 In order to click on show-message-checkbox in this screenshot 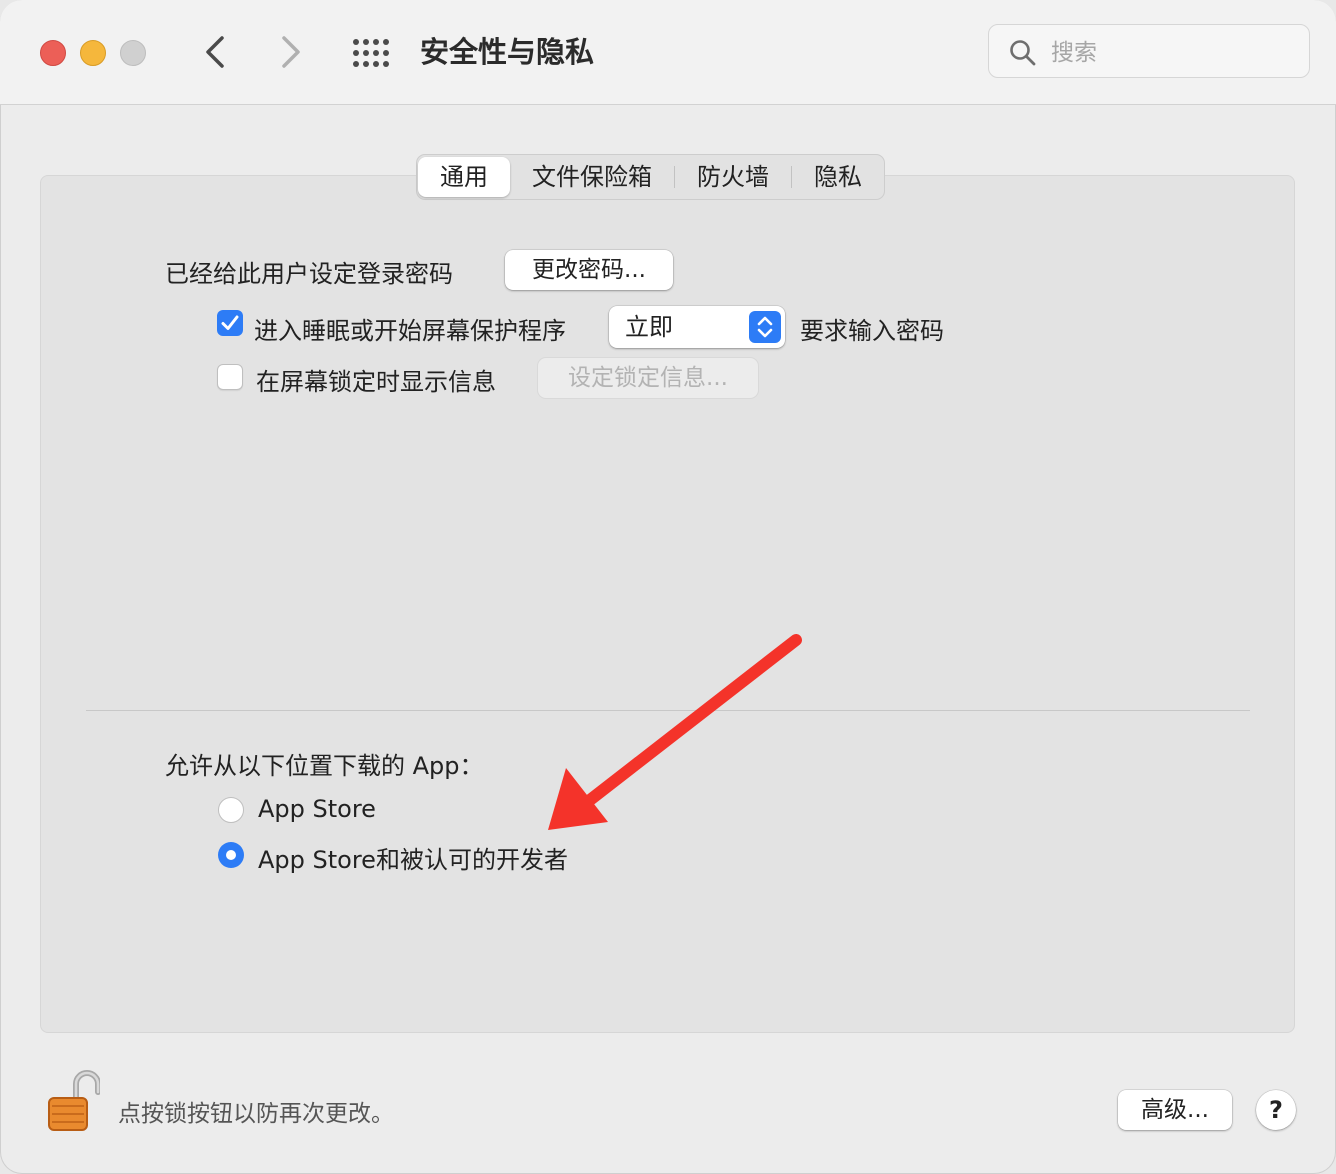, I will do `click(230, 377)`.